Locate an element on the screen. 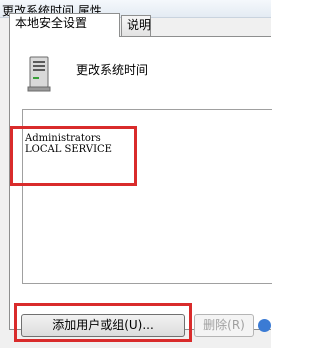 The image size is (320, 348). remove-button: 删除(R) is located at coordinates (224, 325).